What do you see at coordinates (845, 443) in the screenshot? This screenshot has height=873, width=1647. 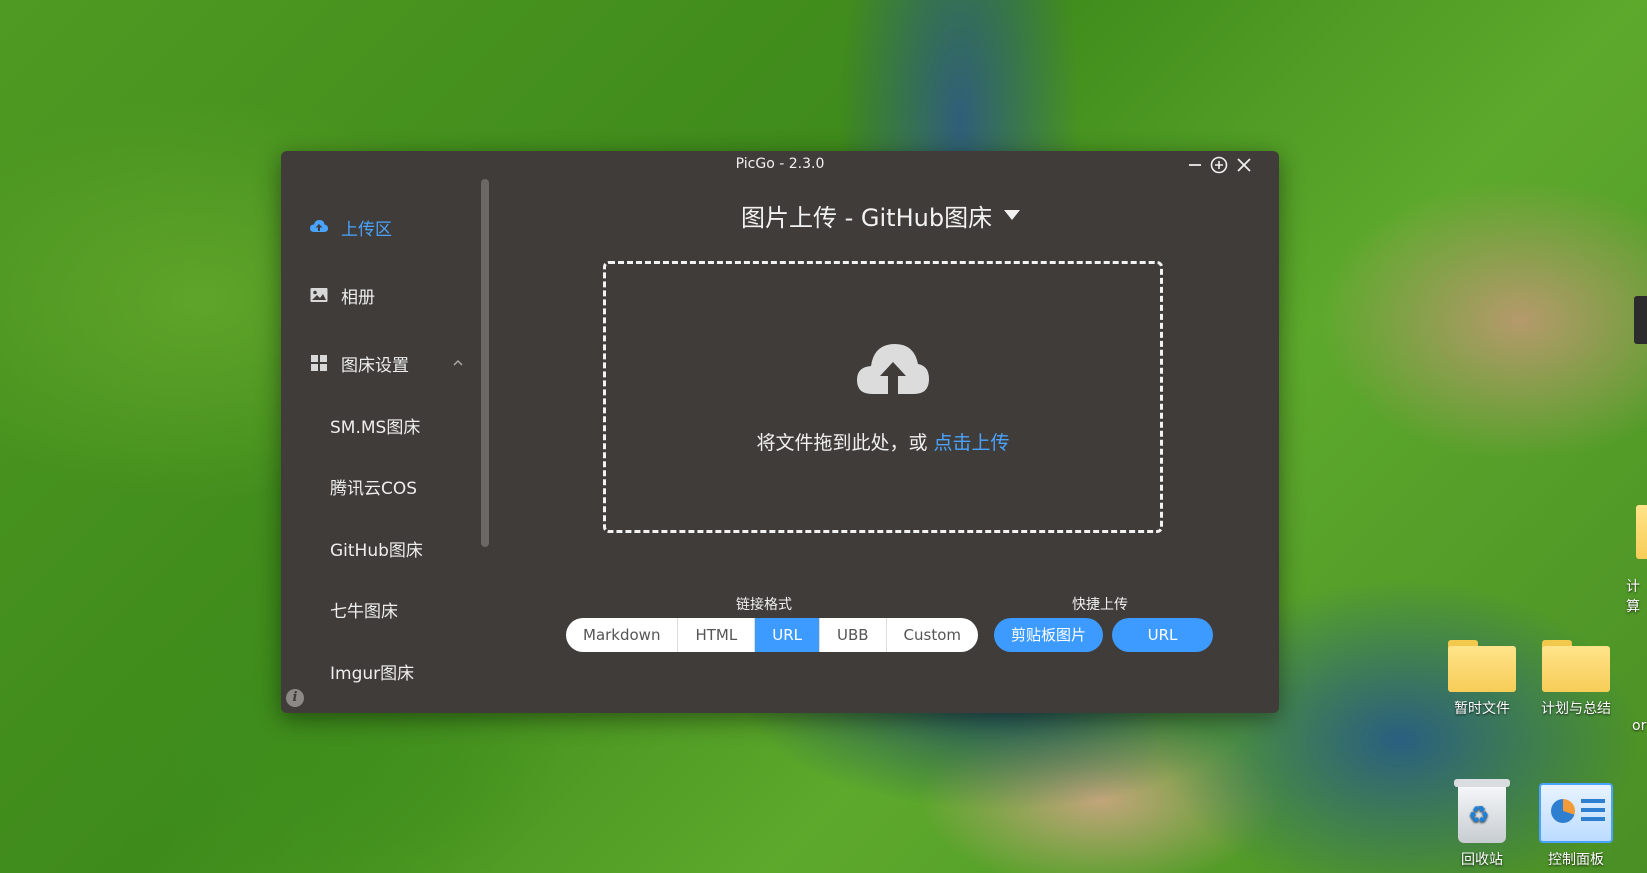 I see `dropzone-hint: 将文件拖到此处，或` at bounding box center [845, 443].